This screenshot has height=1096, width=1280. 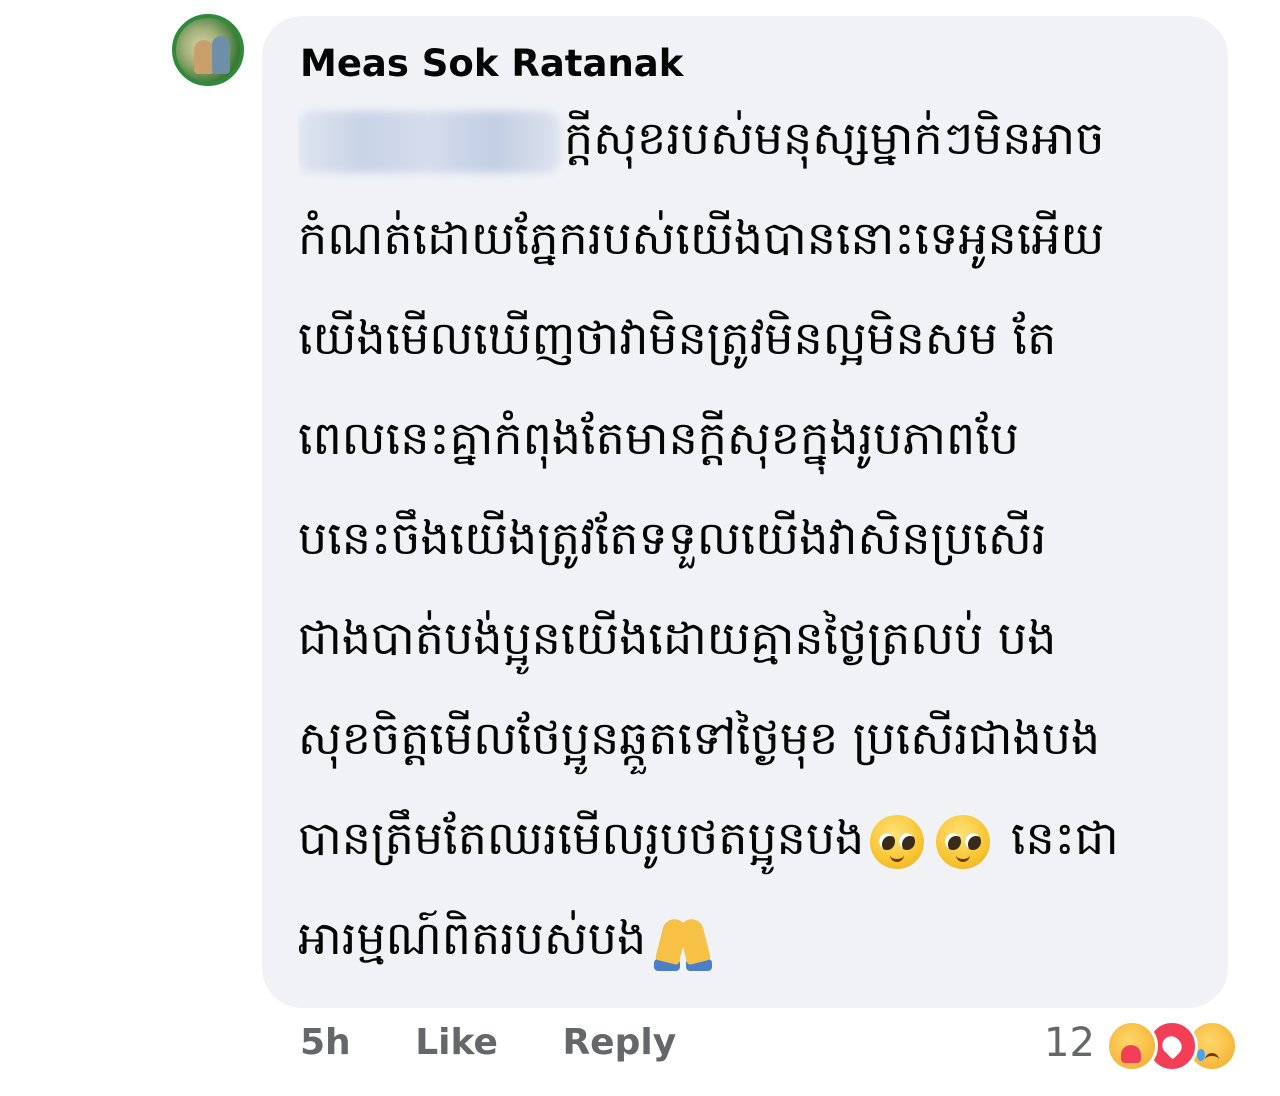 I want to click on comment-actions: 5h Like Reply, so click(x=488, y=1042).